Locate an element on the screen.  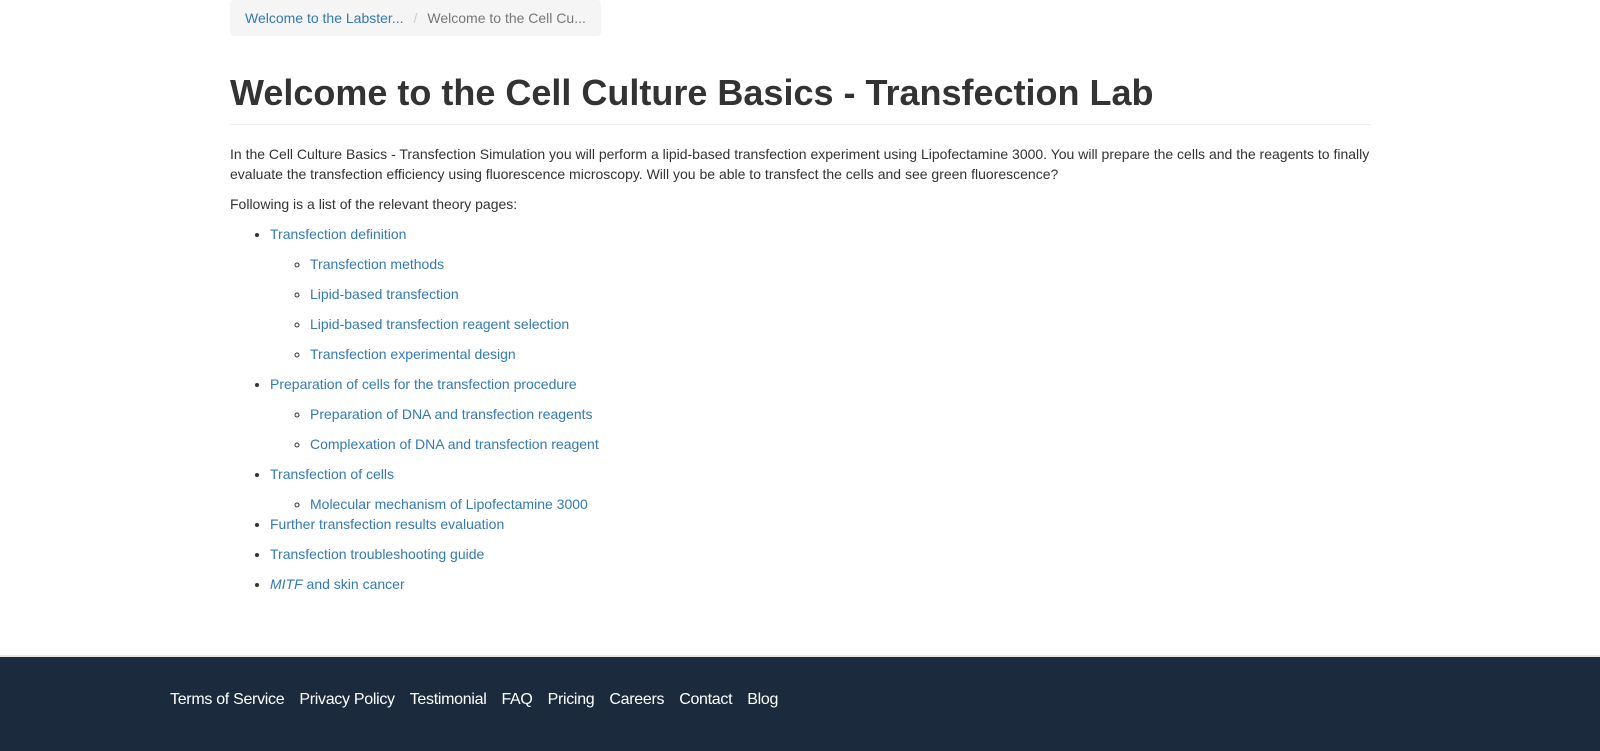
footer-link-blog: Blog is located at coordinates (762, 700).